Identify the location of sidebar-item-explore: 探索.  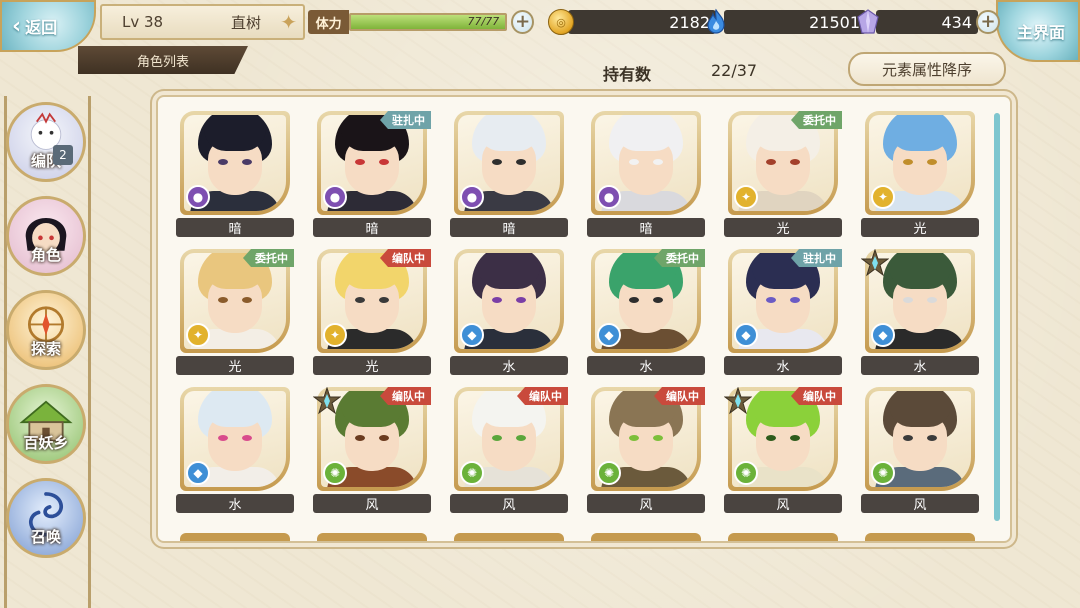
(46, 330).